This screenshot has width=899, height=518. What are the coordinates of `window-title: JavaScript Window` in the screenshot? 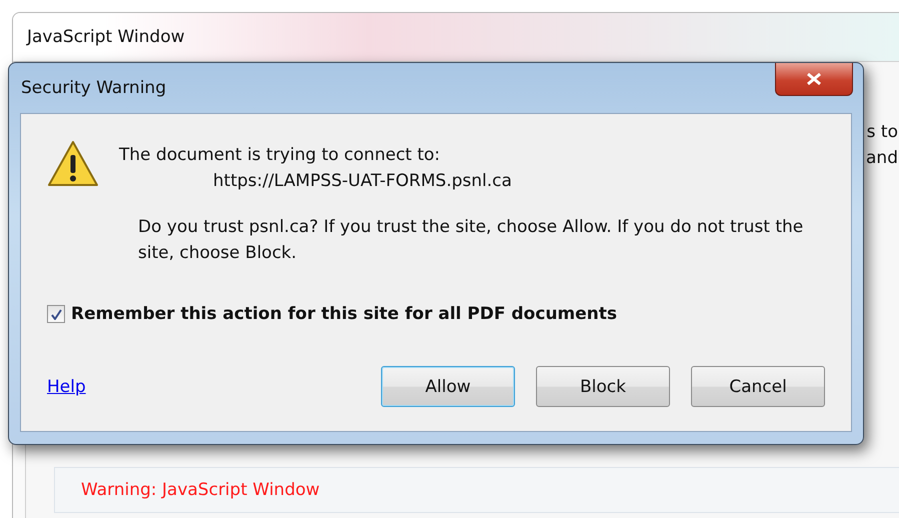 It's located at (106, 37).